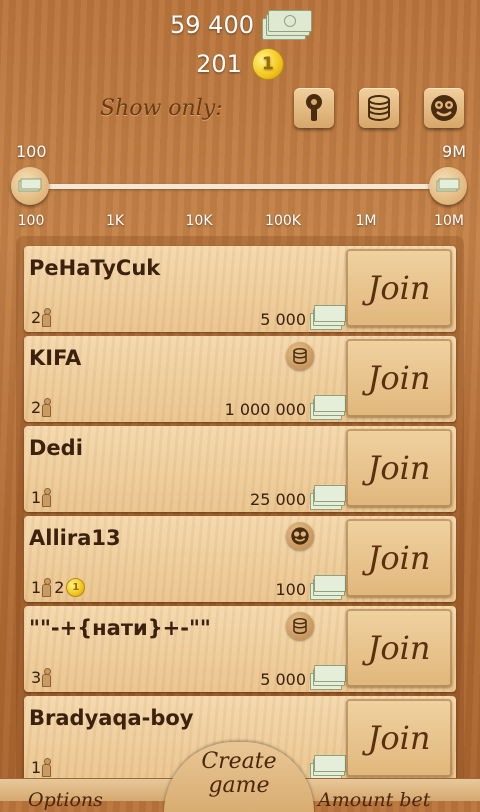  What do you see at coordinates (56, 448) in the screenshot?
I see `room-name: Dedi` at bounding box center [56, 448].